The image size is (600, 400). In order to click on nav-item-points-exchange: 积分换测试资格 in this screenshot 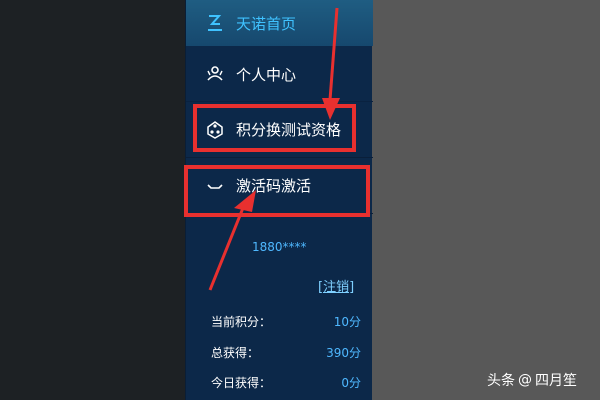, I will do `click(279, 129)`.